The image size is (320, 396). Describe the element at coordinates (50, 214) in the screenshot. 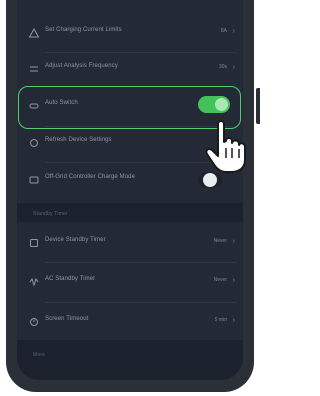

I see `standby-timer-header: Standby Timer` at that location.